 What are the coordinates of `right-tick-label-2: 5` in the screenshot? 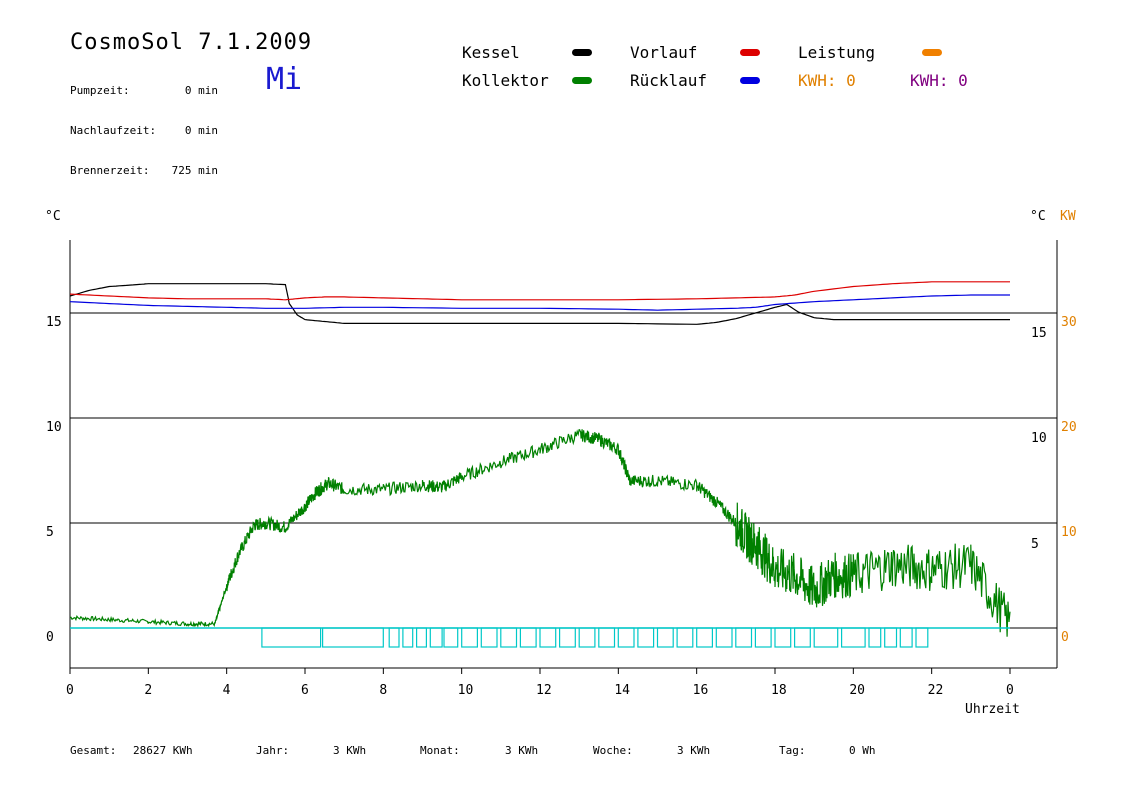 It's located at (1035, 544).